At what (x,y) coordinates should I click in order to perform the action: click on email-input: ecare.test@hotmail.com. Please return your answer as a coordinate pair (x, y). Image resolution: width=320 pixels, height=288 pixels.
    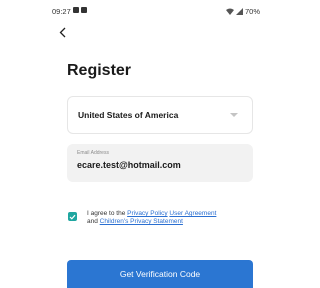
    Looking at the image, I should click on (160, 165).